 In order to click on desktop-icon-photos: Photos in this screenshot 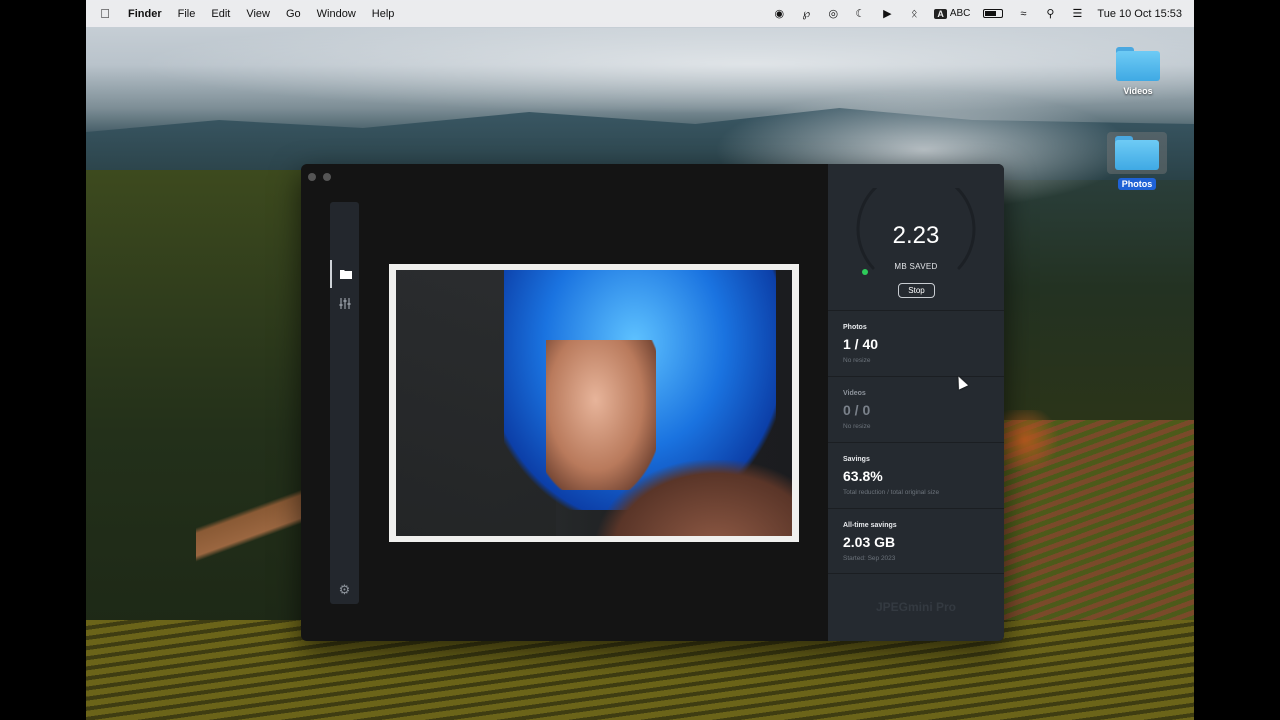, I will do `click(1137, 162)`.